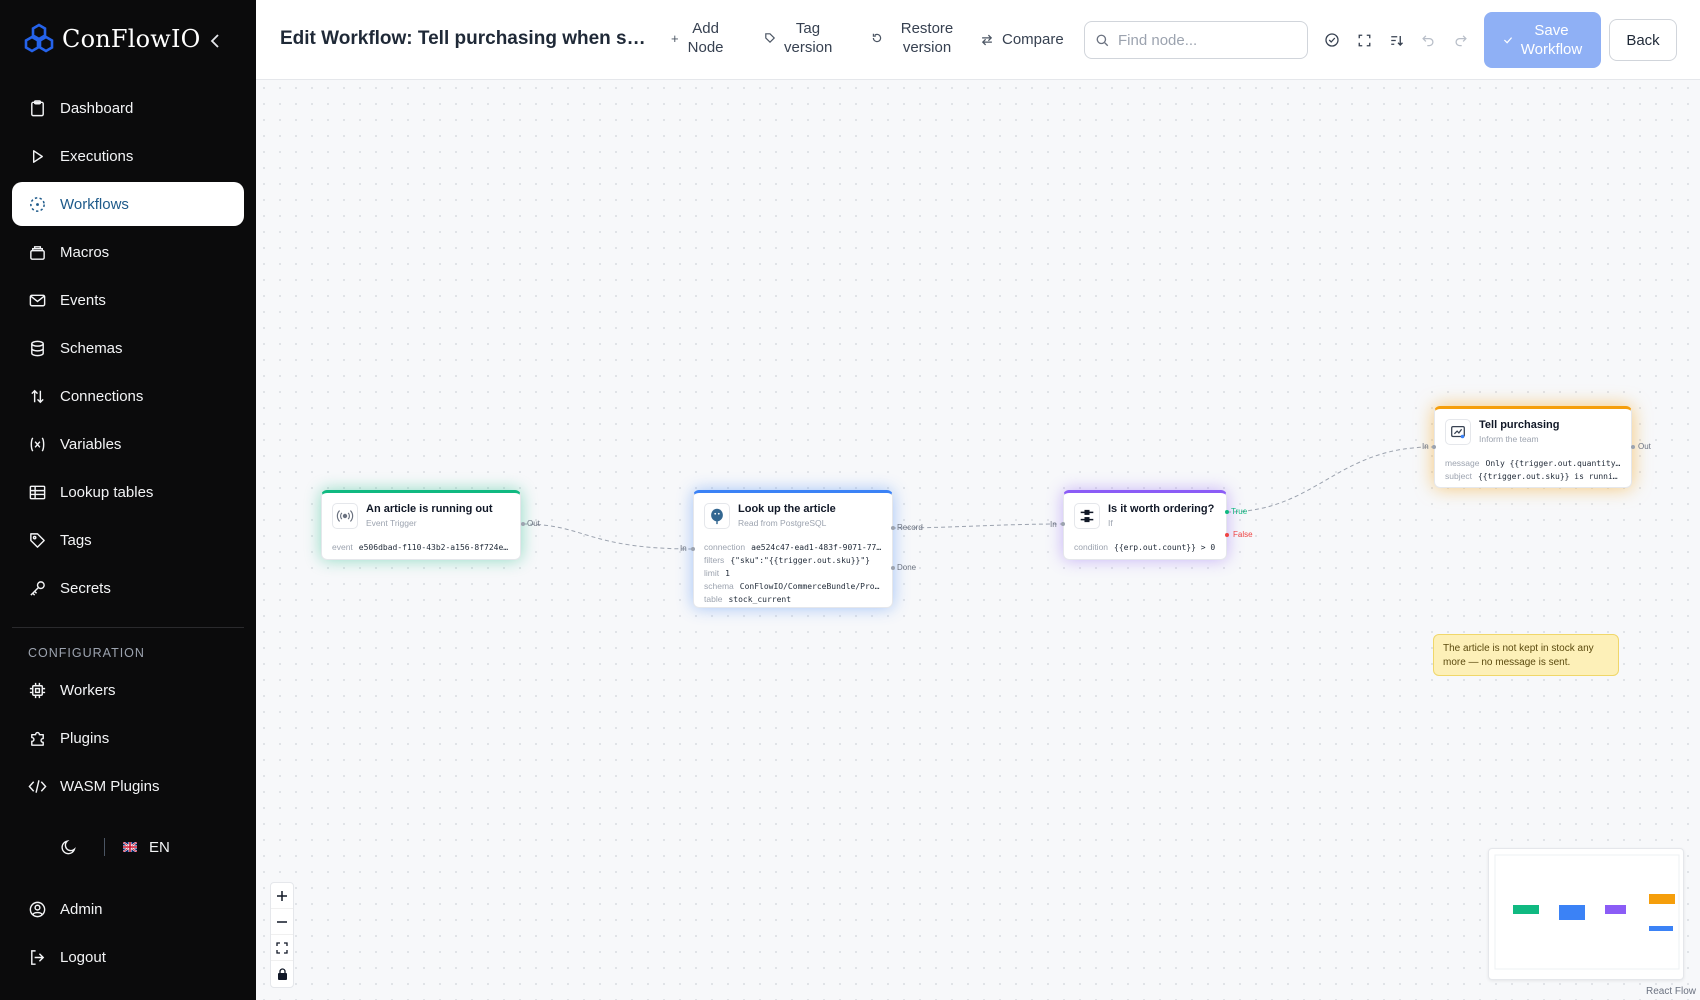  I want to click on minimap-note, so click(1661, 928).